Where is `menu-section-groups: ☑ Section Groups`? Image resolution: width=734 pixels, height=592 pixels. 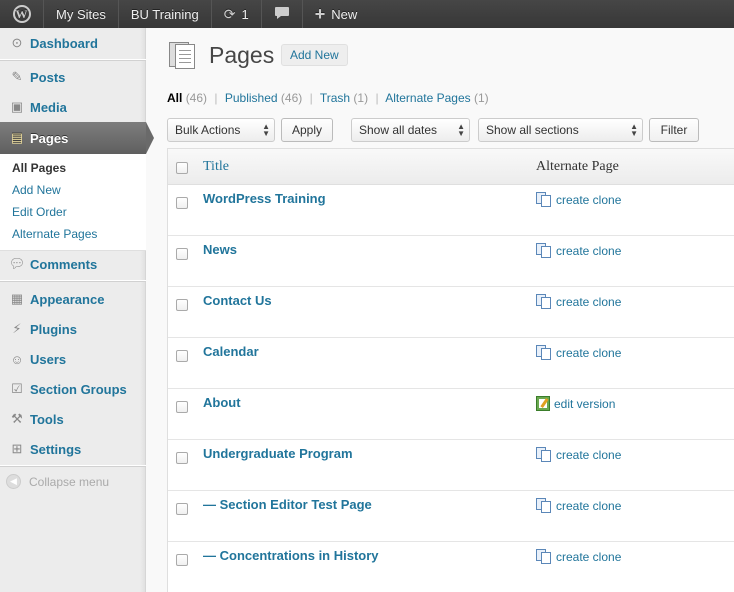
menu-section-groups: ☑ Section Groups is located at coordinates (73, 389).